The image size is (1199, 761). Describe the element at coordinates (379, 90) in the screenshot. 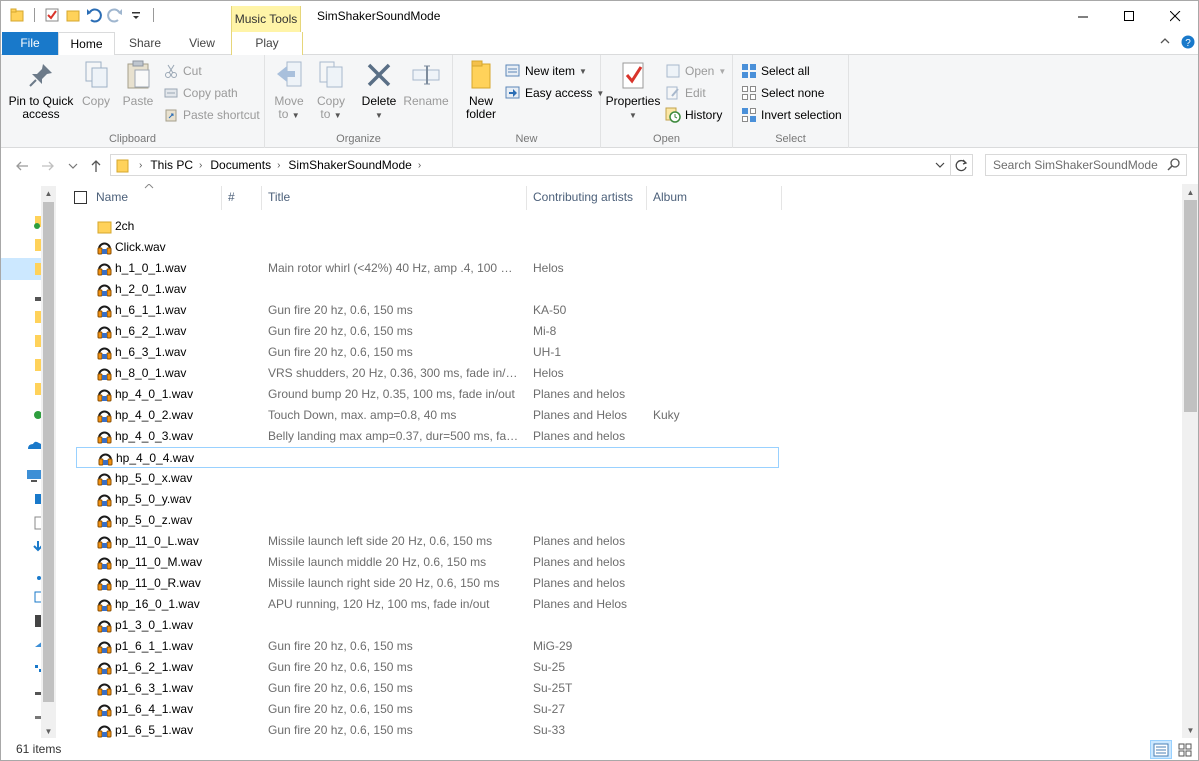

I see `delete-button: Delete ▼` at that location.